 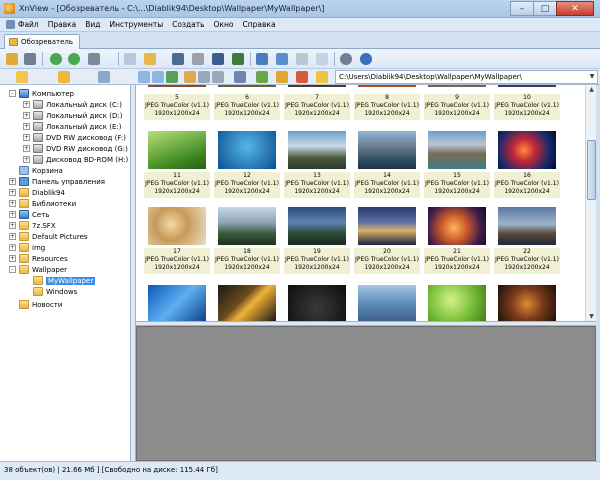 What do you see at coordinates (366, 59) in the screenshot?
I see `about-button` at bounding box center [366, 59].